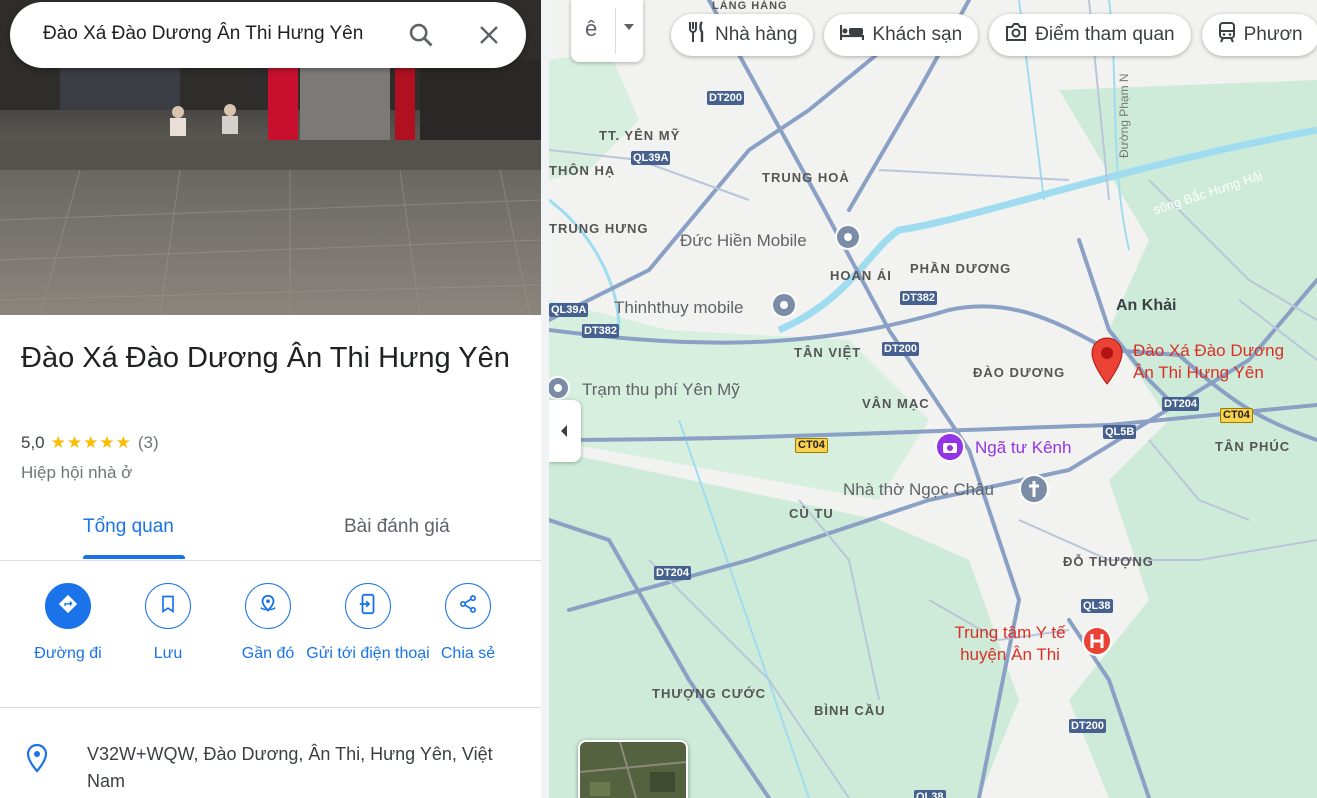 This screenshot has height=798, width=1317. Describe the element at coordinates (1105, 34) in the screenshot. I see `chip-label: Điểm tham quan` at that location.